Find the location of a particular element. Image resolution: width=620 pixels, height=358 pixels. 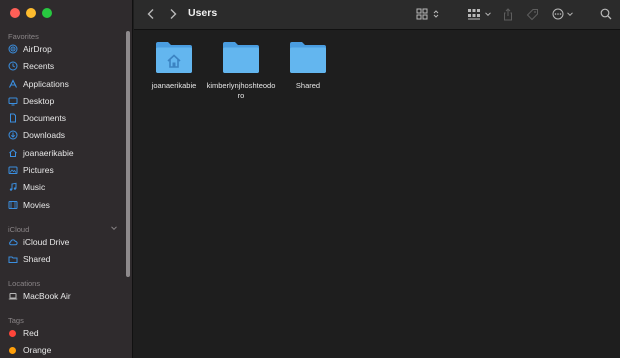

sidebar-item-label: Downloads is located at coordinates (44, 135).